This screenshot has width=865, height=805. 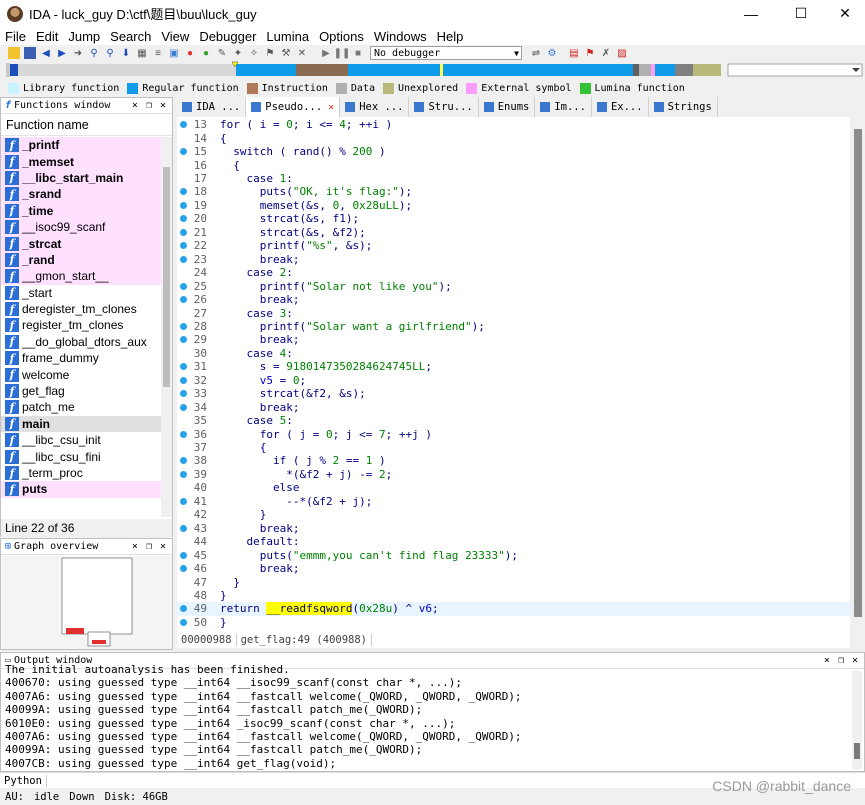 What do you see at coordinates (513, 232) in the screenshot?
I see `code-line: 21 strcat(&s, &f2);` at bounding box center [513, 232].